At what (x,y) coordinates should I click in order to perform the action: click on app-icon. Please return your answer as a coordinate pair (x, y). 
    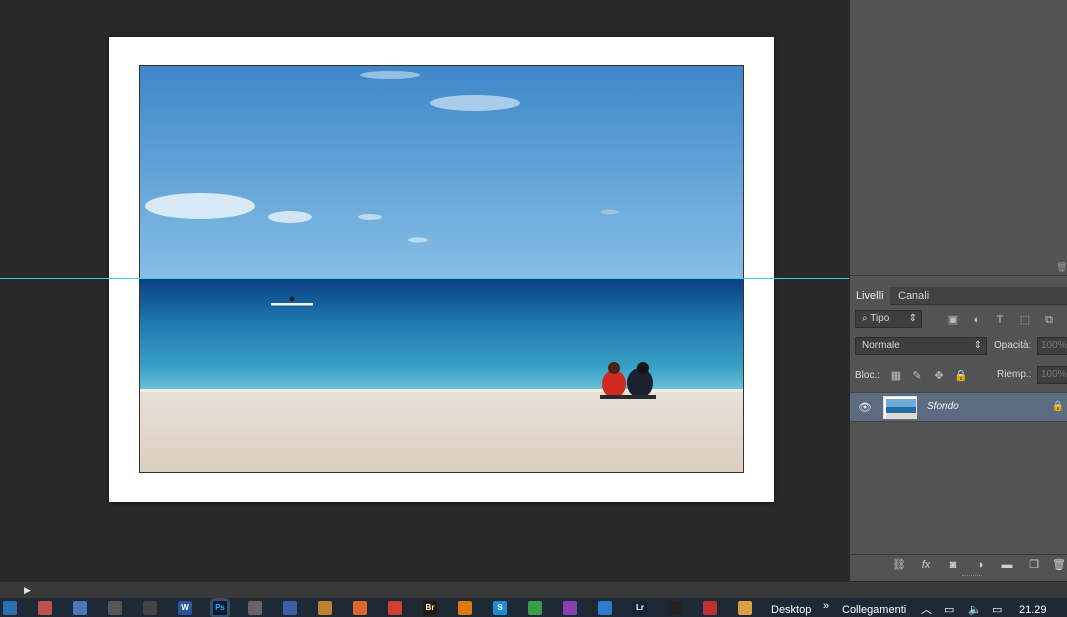
    Looking at the image, I should click on (290, 608).